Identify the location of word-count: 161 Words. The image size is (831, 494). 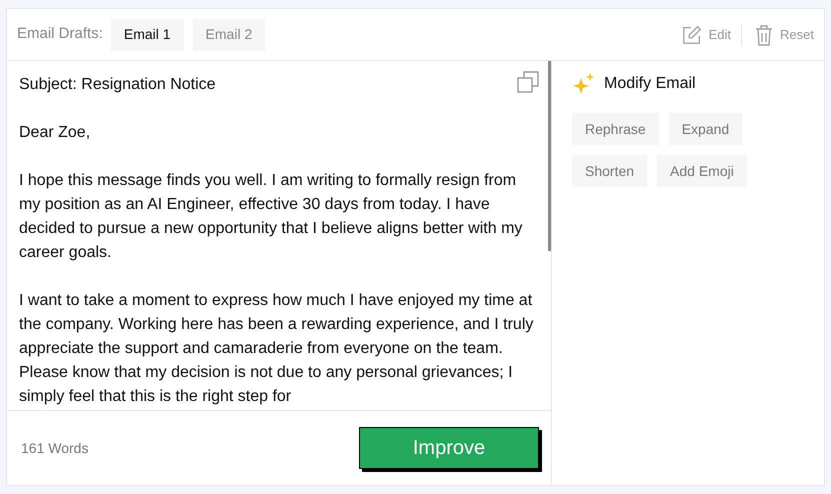
(54, 448).